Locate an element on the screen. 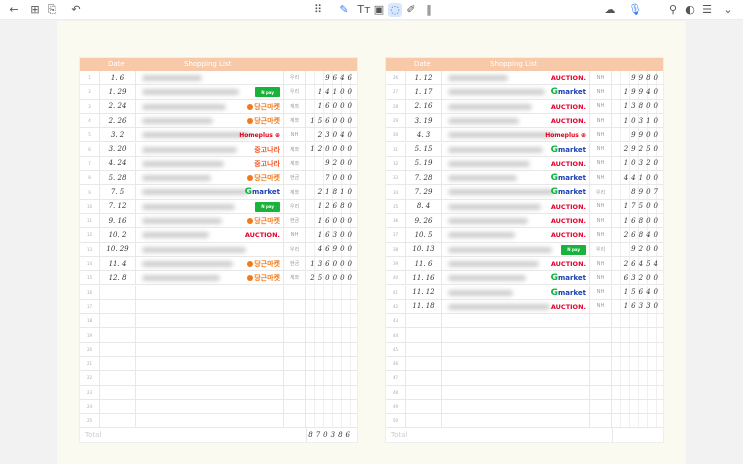 The height and width of the screenshot is (464, 743). item-cell: Gmarket is located at coordinates (516, 149).